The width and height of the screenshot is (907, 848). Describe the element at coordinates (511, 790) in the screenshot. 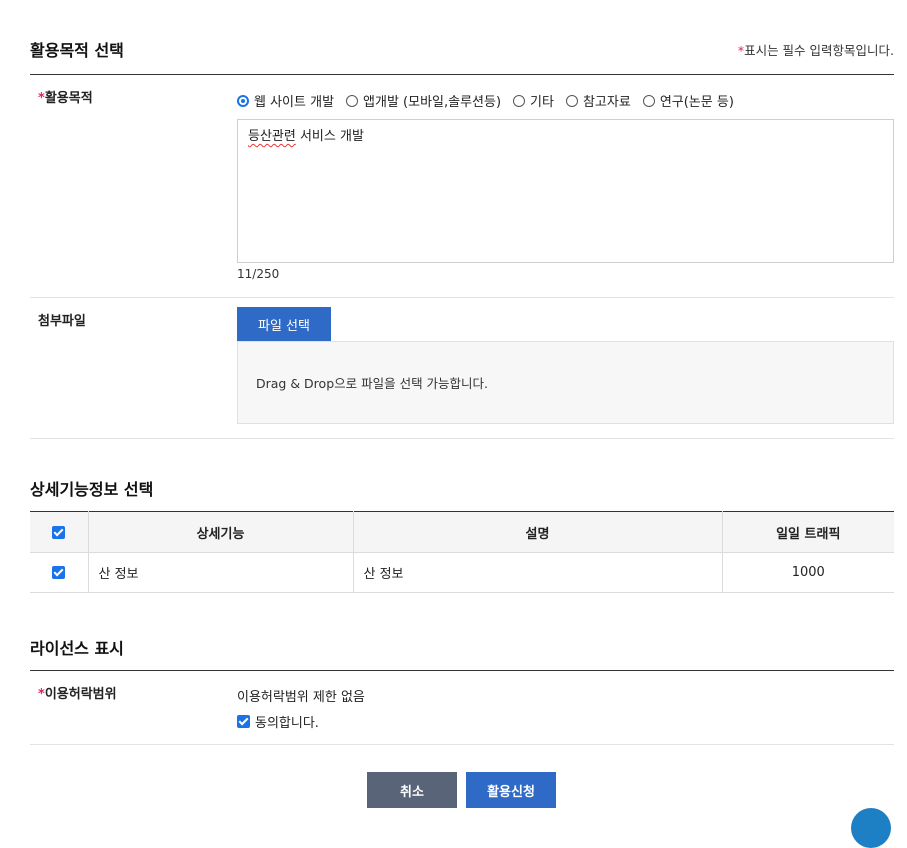

I see `apply-button: 활용신청` at that location.